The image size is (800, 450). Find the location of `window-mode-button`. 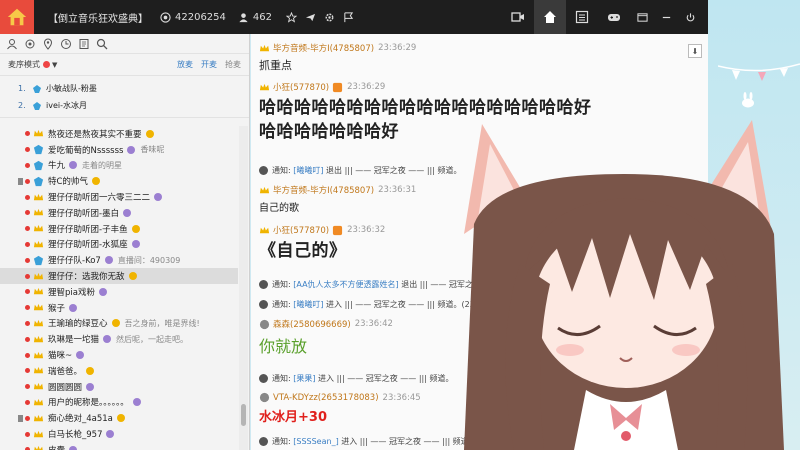

window-mode-button is located at coordinates (642, 17).